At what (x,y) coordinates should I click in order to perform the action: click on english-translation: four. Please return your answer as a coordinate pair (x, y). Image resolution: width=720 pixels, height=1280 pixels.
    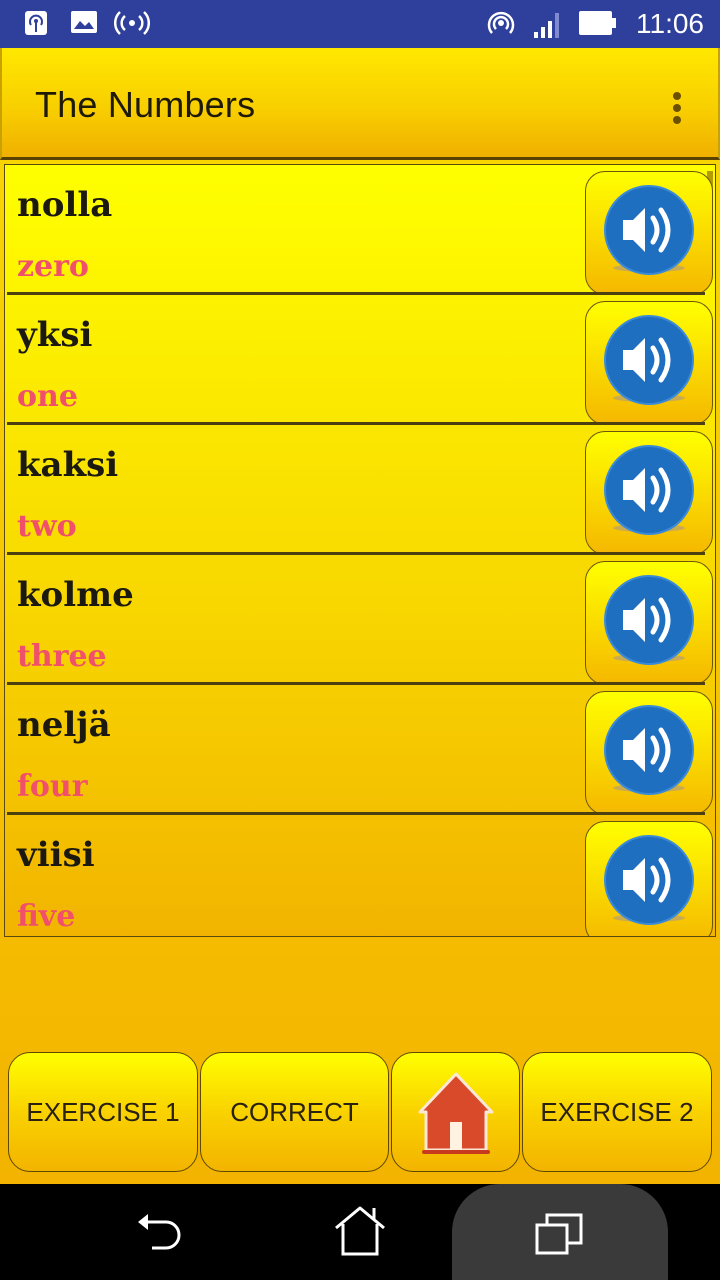
    Looking at the image, I should click on (52, 786).